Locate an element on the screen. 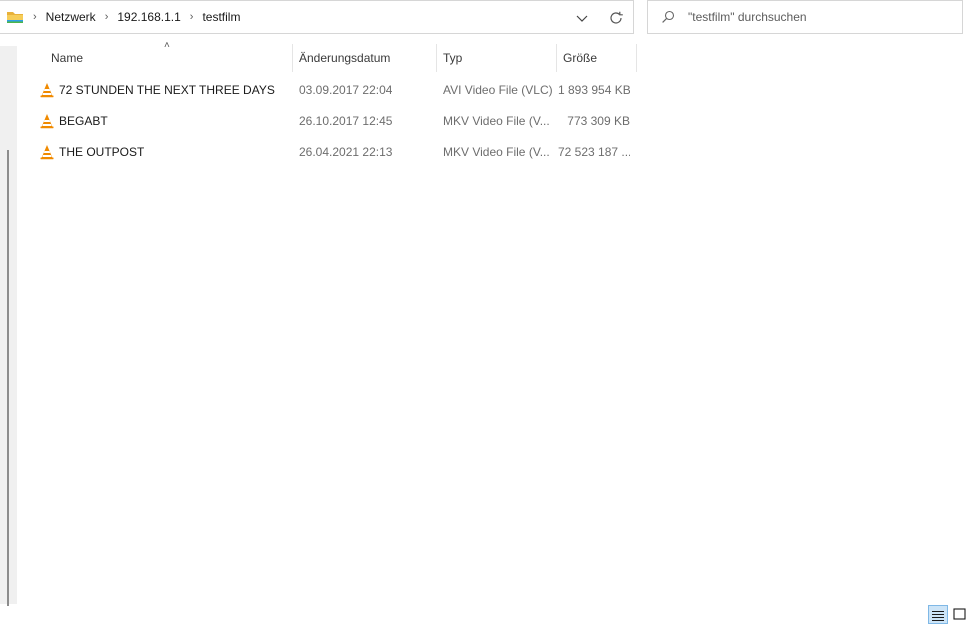 The image size is (976, 627). file-size: 773 309 KB is located at coordinates (598, 121).